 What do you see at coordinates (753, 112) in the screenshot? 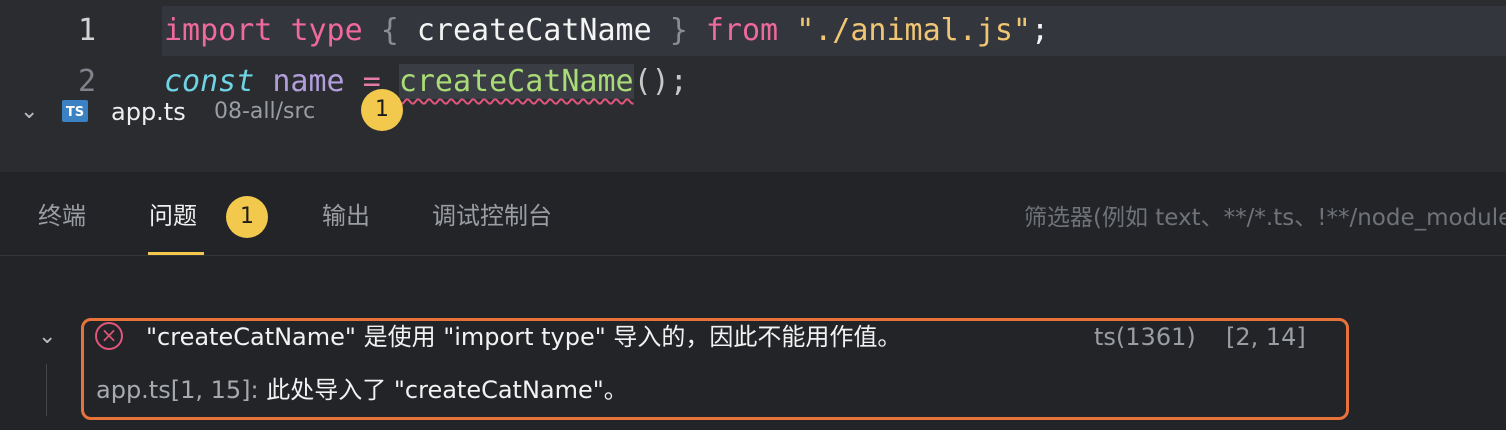
I see `problem-file-row: ⌄ TS app.ts 08-all/src 1` at bounding box center [753, 112].